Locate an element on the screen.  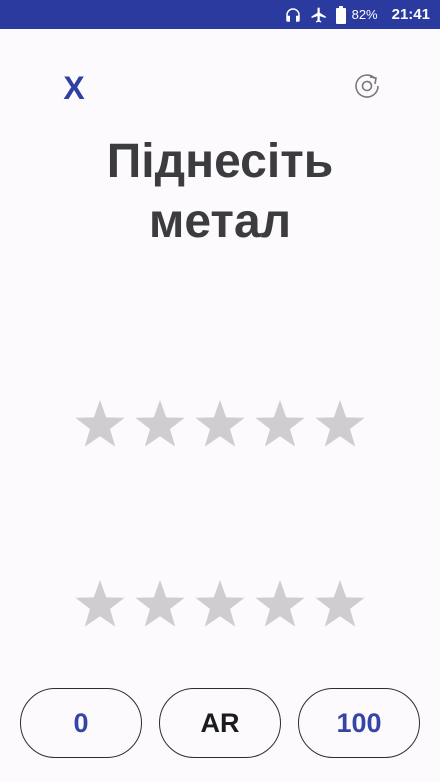
headphones-icon is located at coordinates (293, 15).